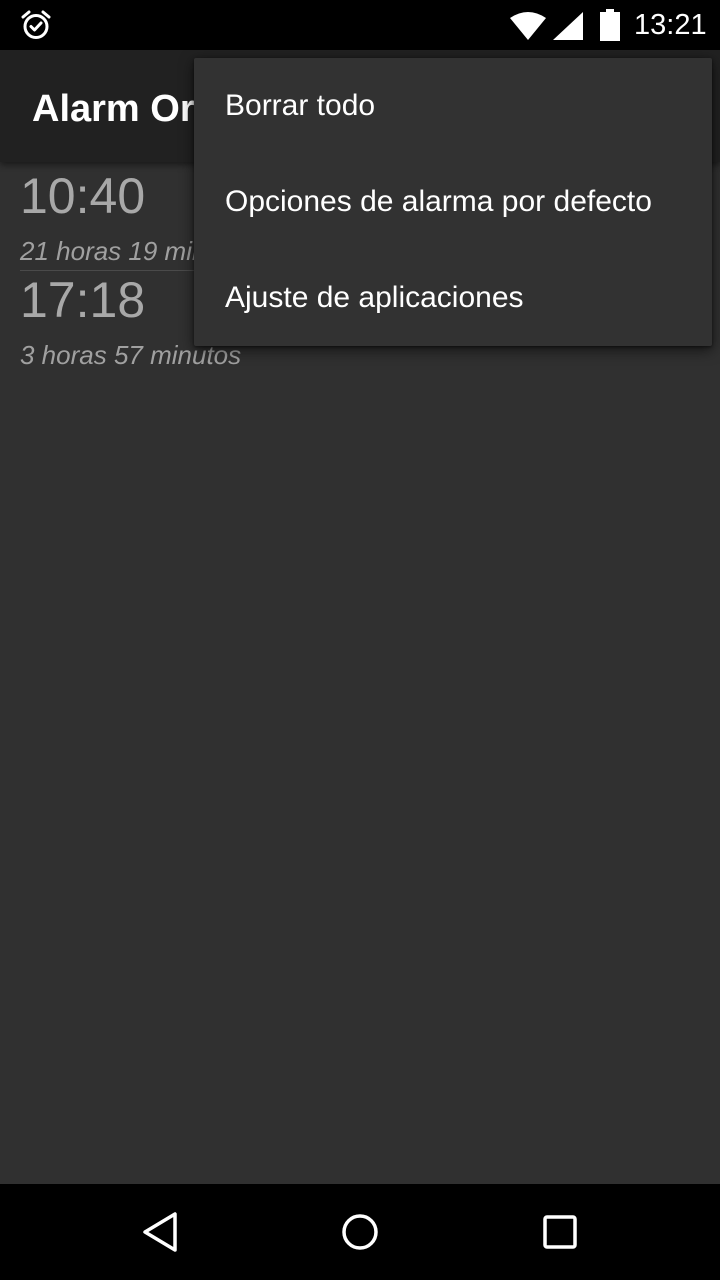 This screenshot has width=720, height=1280. I want to click on signal-icon, so click(568, 26).